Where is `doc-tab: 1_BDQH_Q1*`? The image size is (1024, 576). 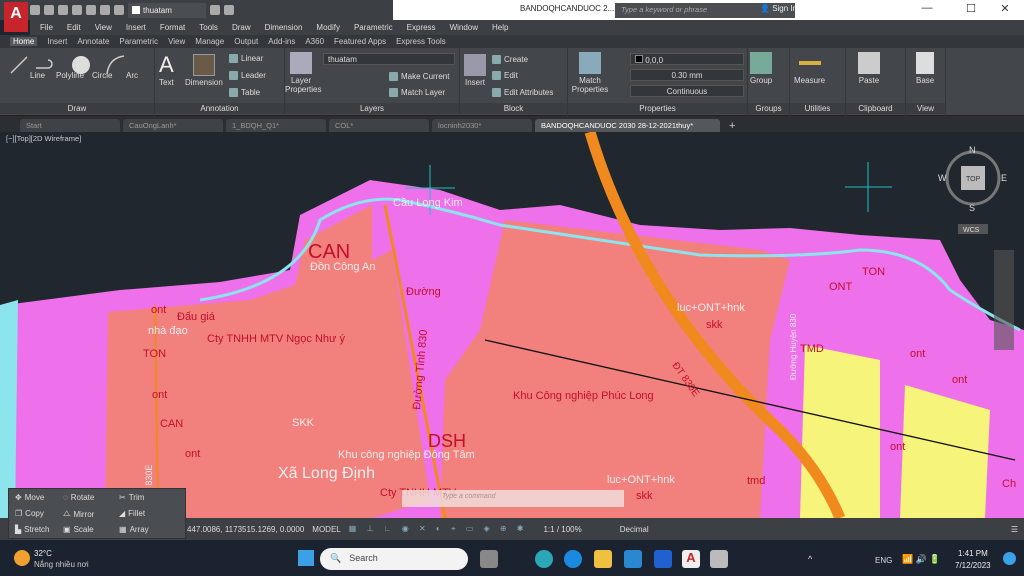
doc-tab: 1_BDQH_Q1* is located at coordinates (276, 125).